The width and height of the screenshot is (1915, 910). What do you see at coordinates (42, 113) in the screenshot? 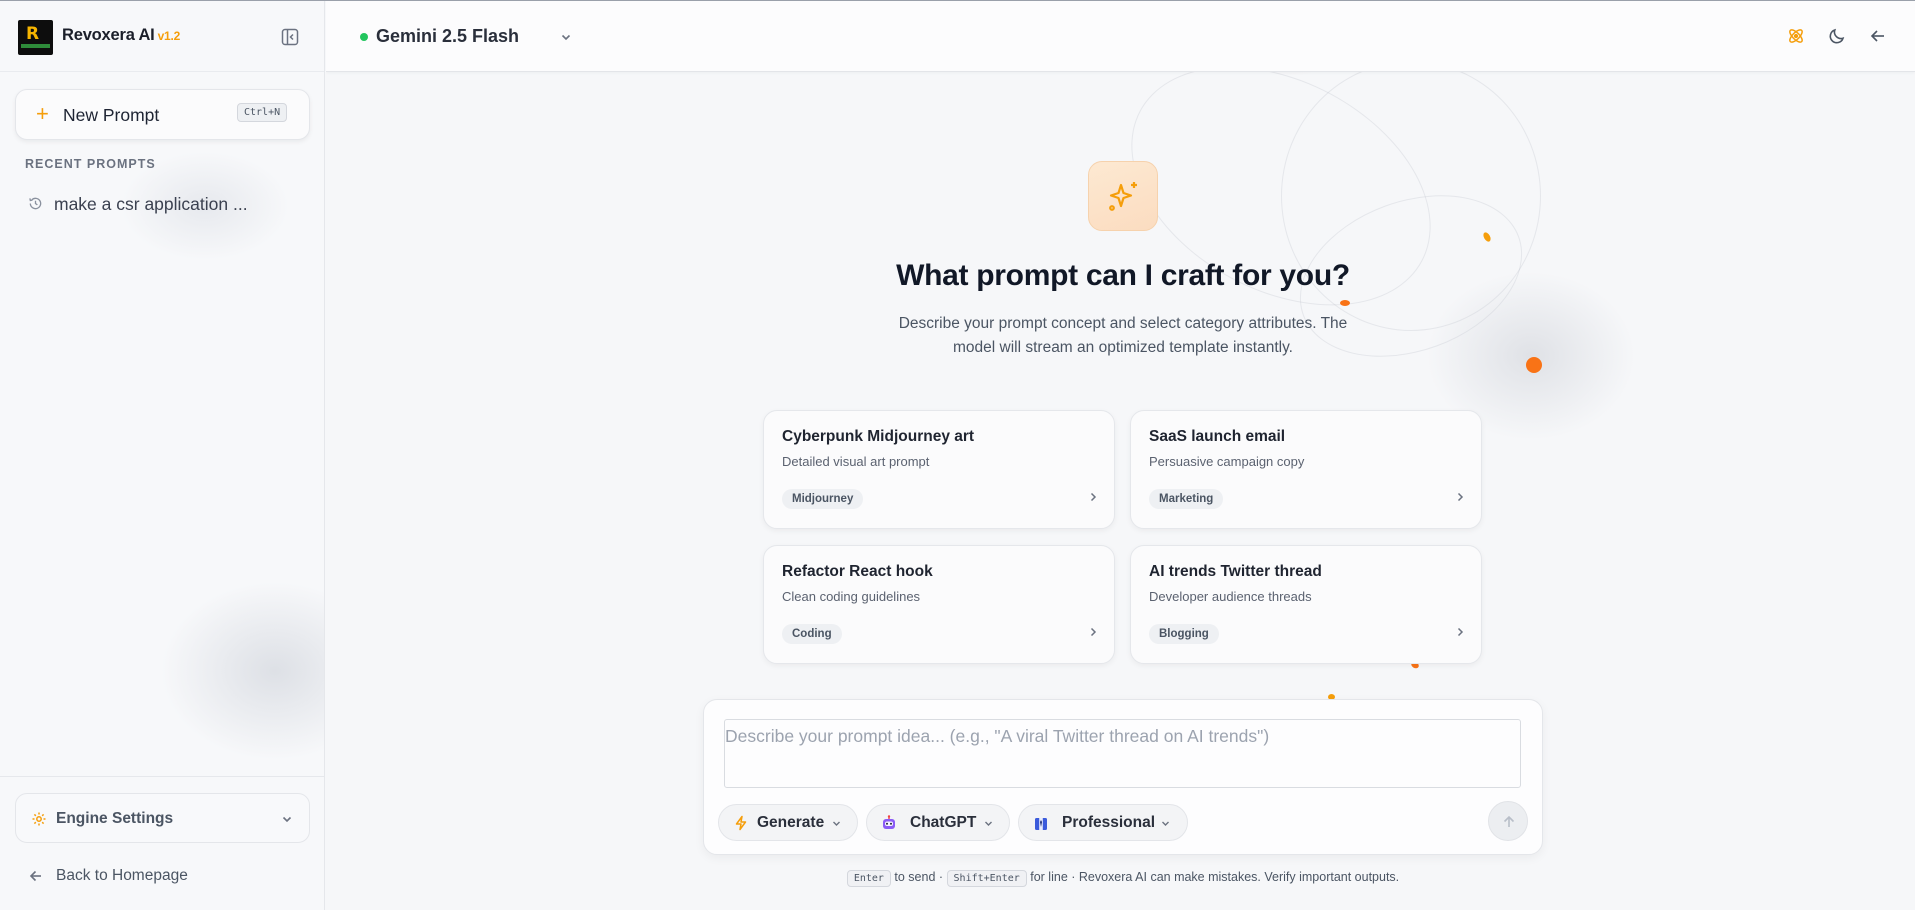
I see `plus-icon: +` at bounding box center [42, 113].